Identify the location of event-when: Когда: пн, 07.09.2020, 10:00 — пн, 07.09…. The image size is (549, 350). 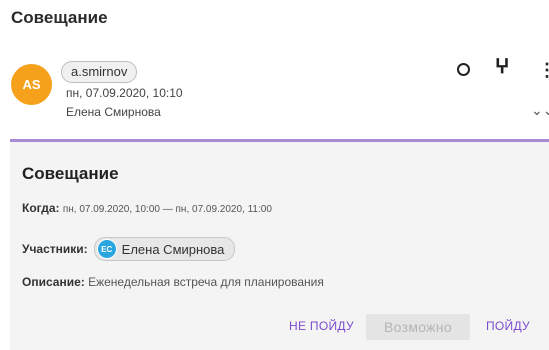
(147, 208).